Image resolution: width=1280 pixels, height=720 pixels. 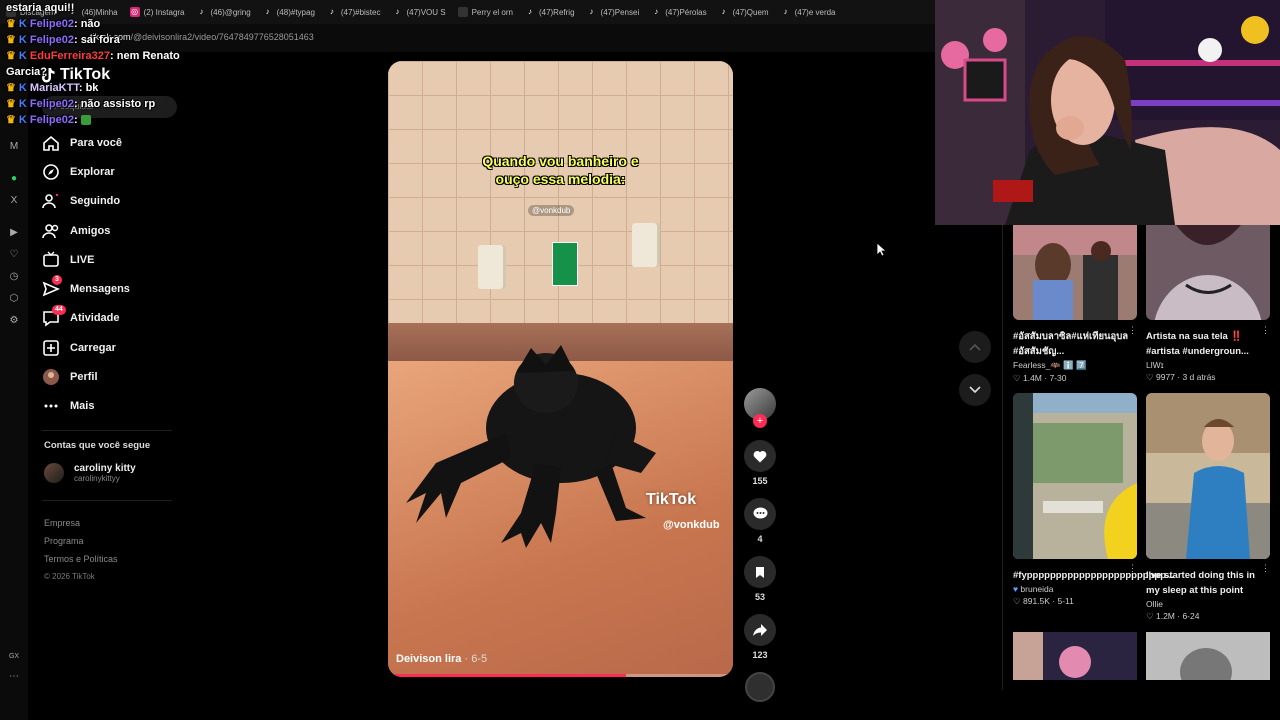 I want to click on browser-tab: ♪ (47)VOU S, so click(x=418, y=12).